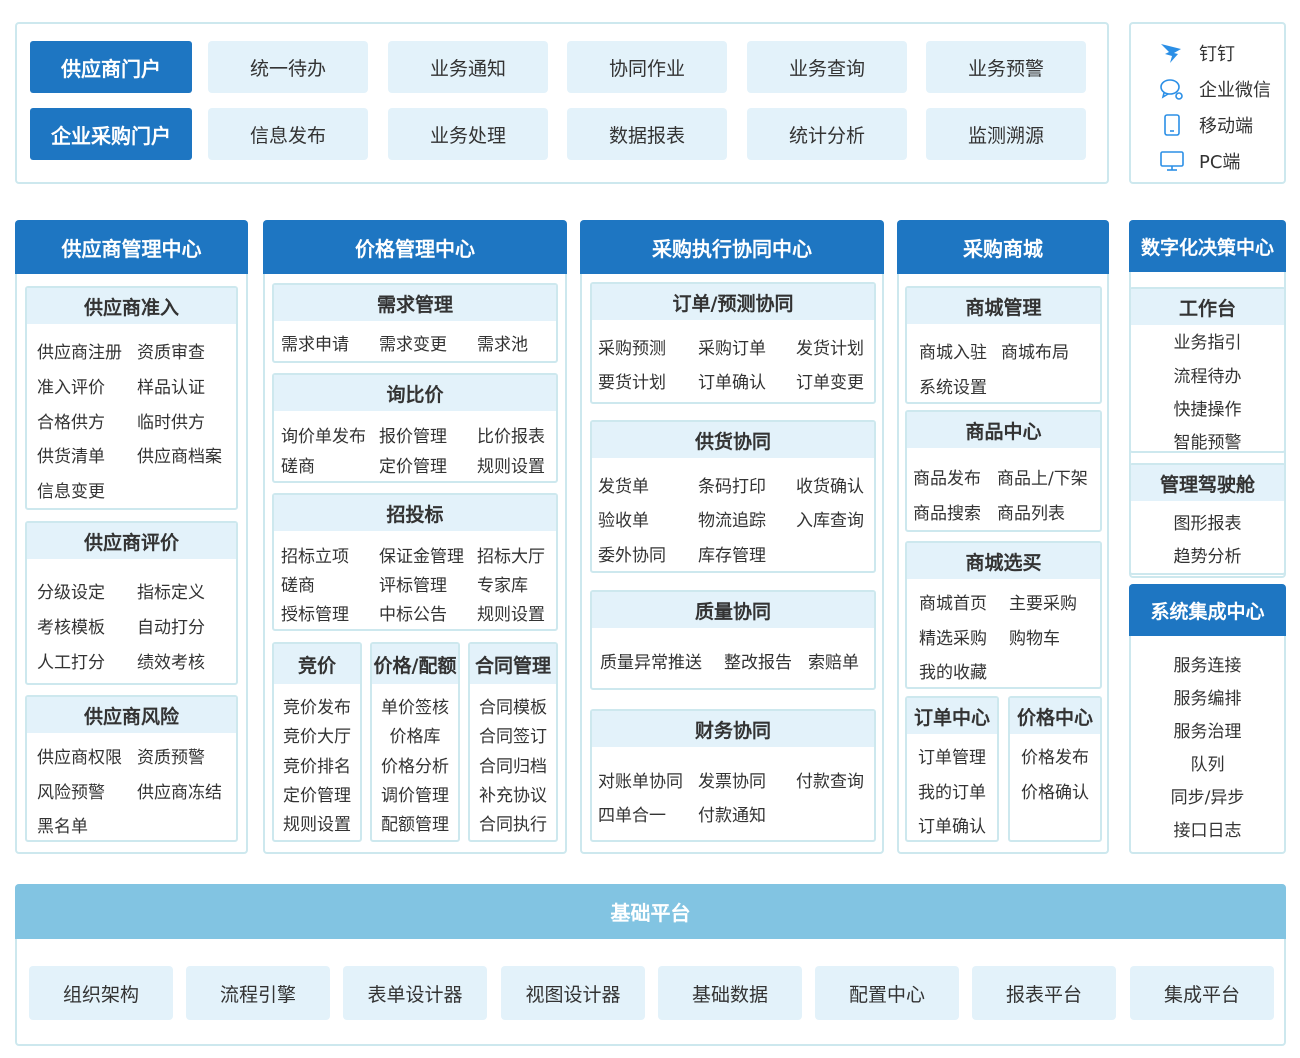 The width and height of the screenshot is (1300, 1058). I want to click on module-item: 招标立项, so click(315, 554).